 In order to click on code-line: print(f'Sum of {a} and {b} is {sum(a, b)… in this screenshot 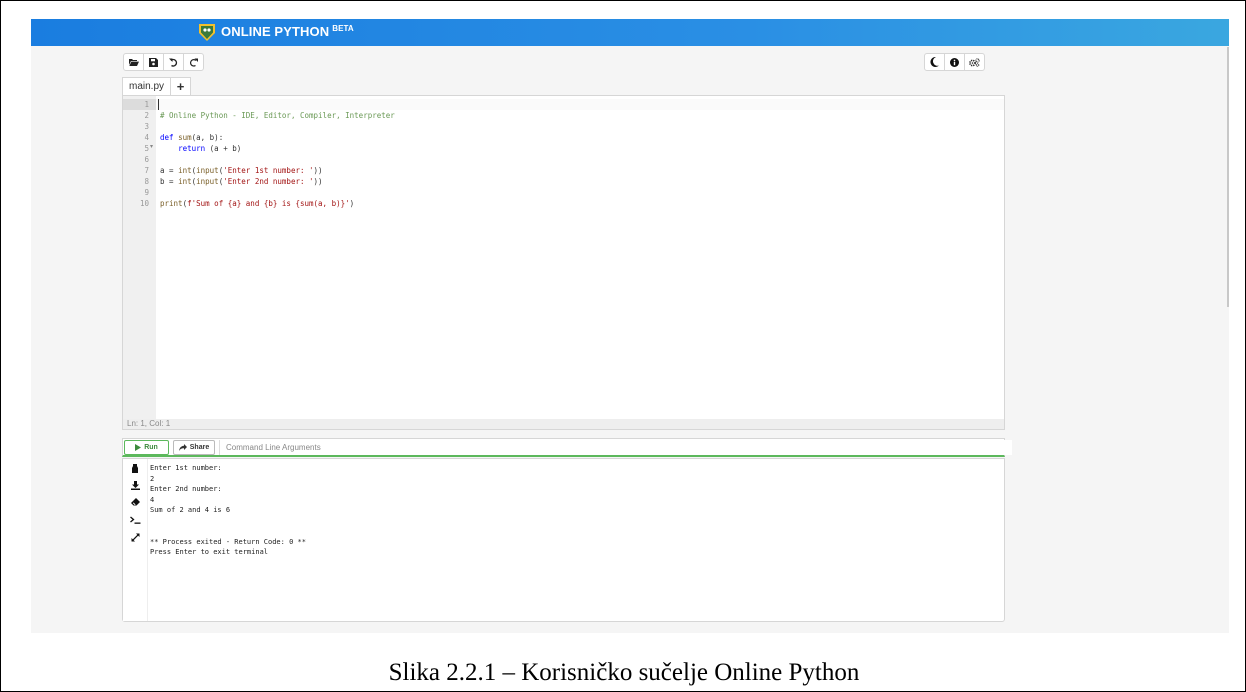, I will do `click(257, 203)`.